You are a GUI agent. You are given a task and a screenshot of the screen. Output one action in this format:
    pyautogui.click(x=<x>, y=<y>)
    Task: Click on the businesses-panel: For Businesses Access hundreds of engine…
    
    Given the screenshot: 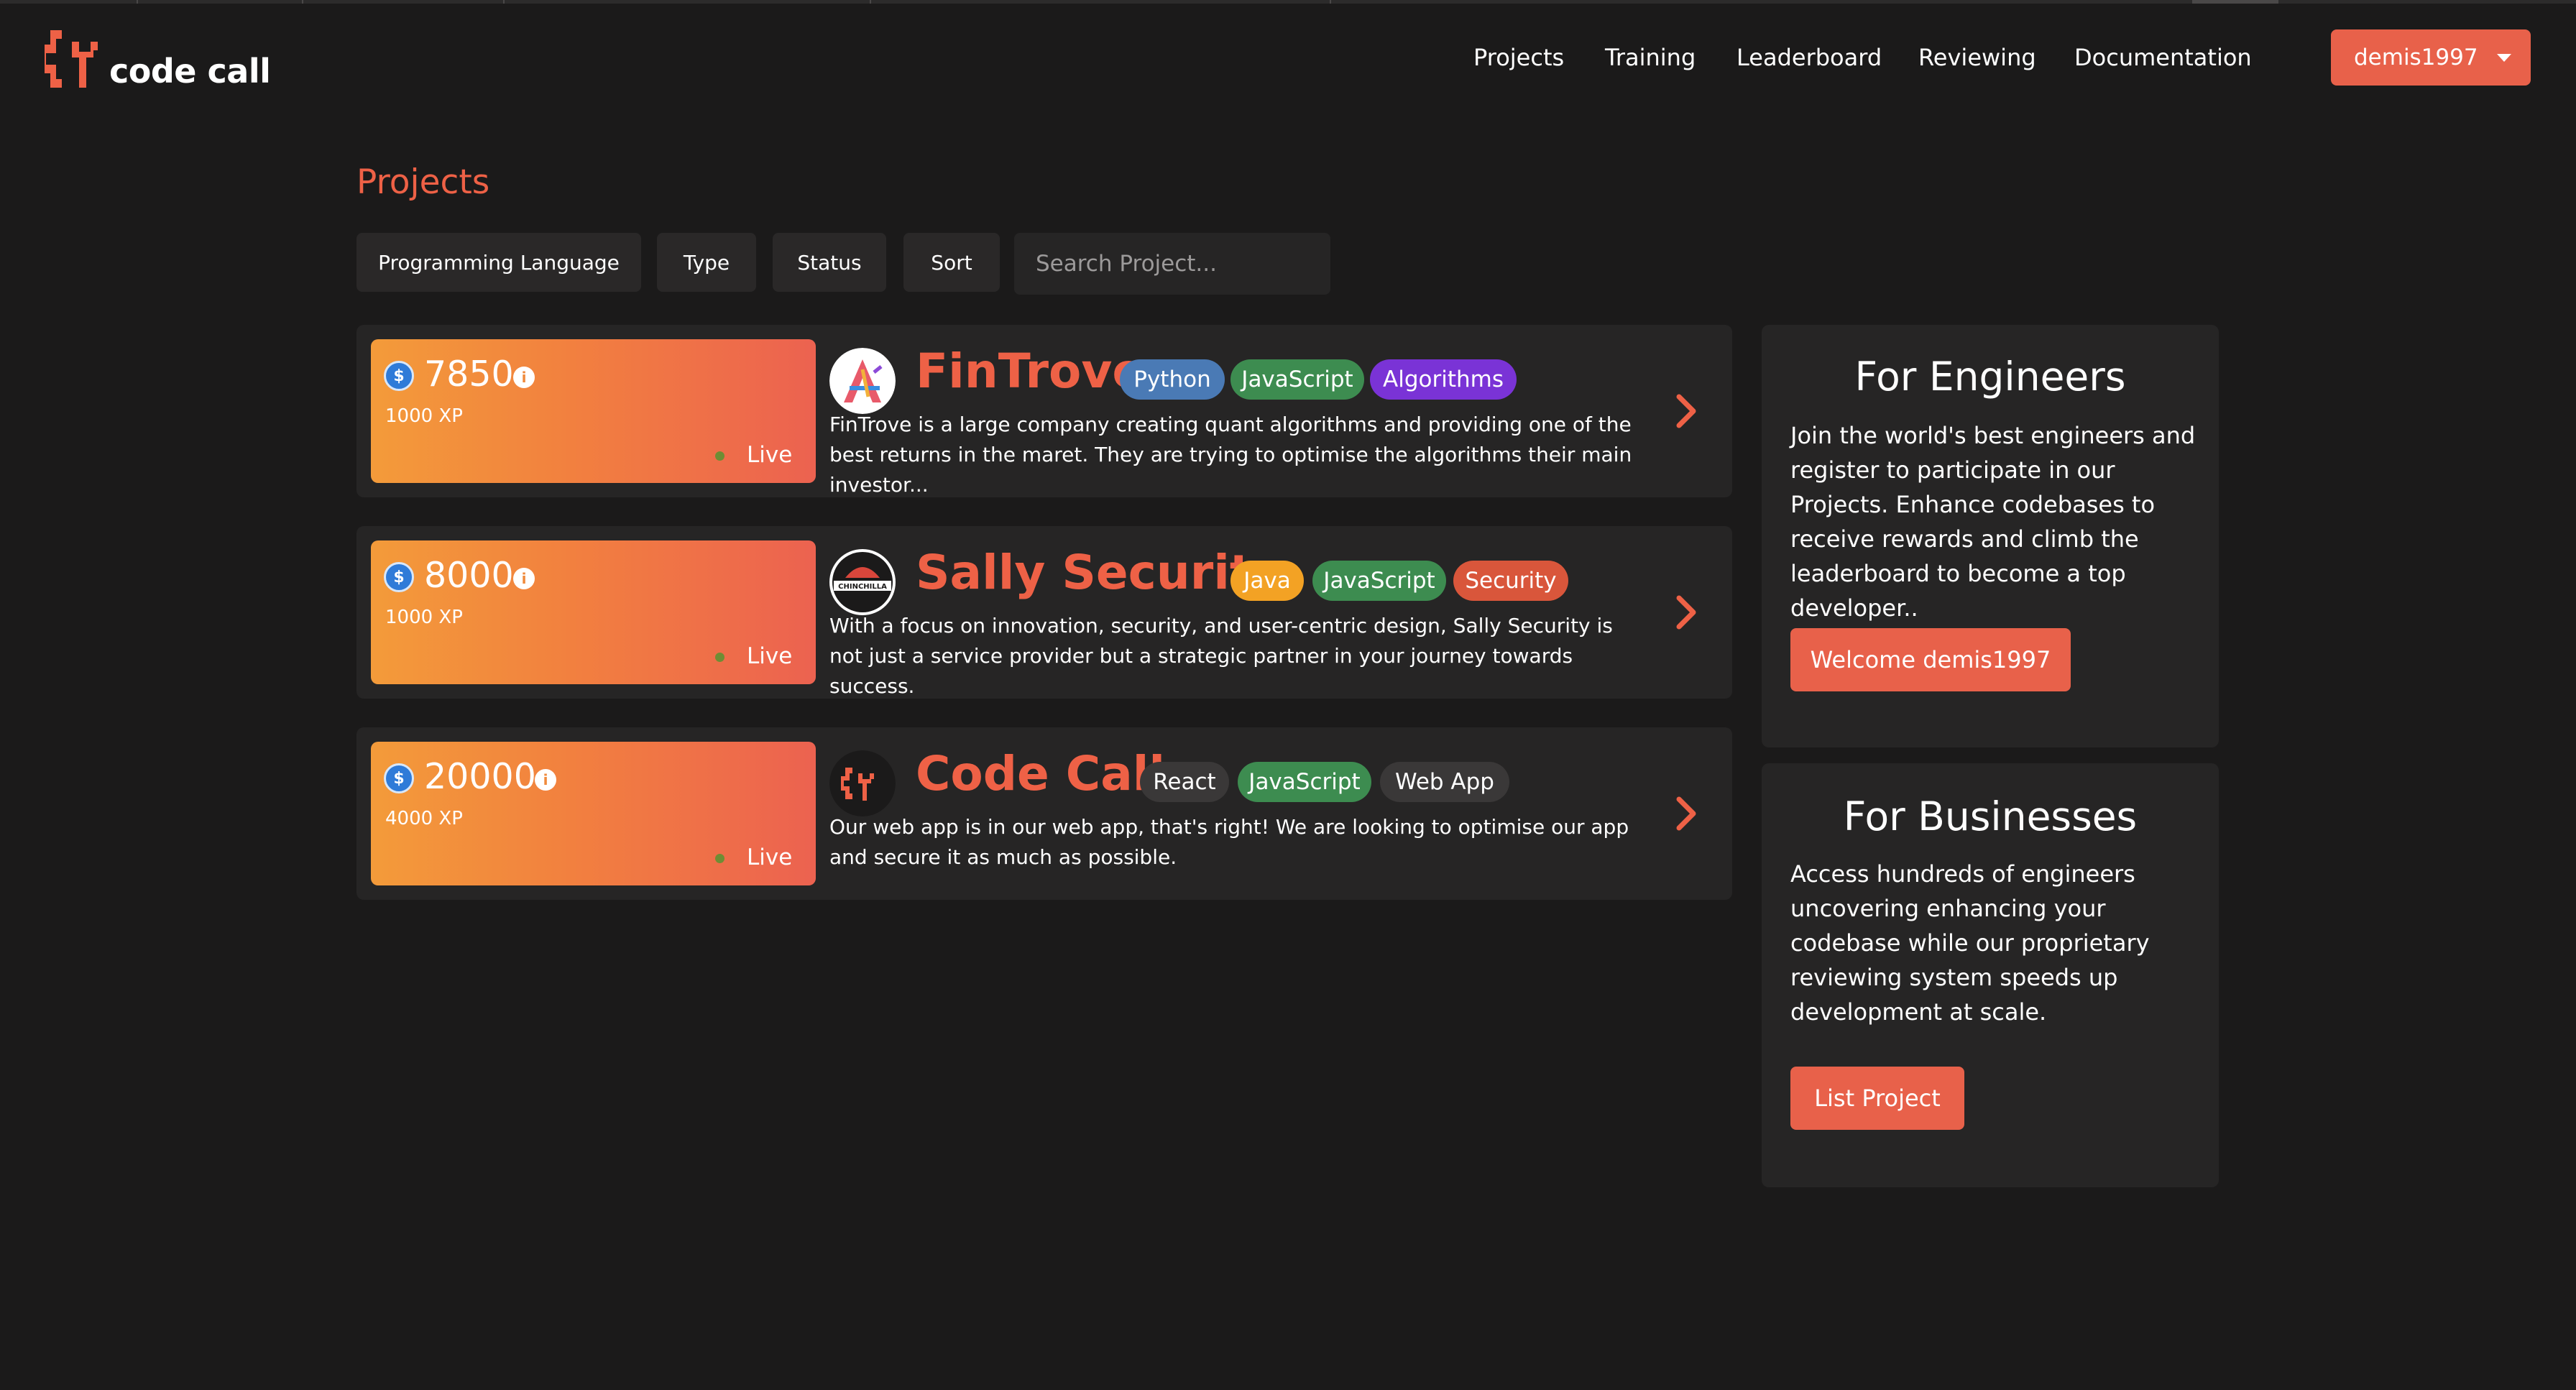 What is the action you would take?
    pyautogui.click(x=1990, y=975)
    